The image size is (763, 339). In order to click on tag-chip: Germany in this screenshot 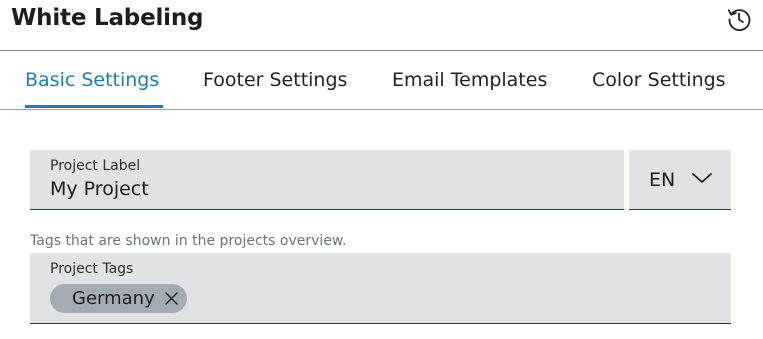, I will do `click(118, 298)`.